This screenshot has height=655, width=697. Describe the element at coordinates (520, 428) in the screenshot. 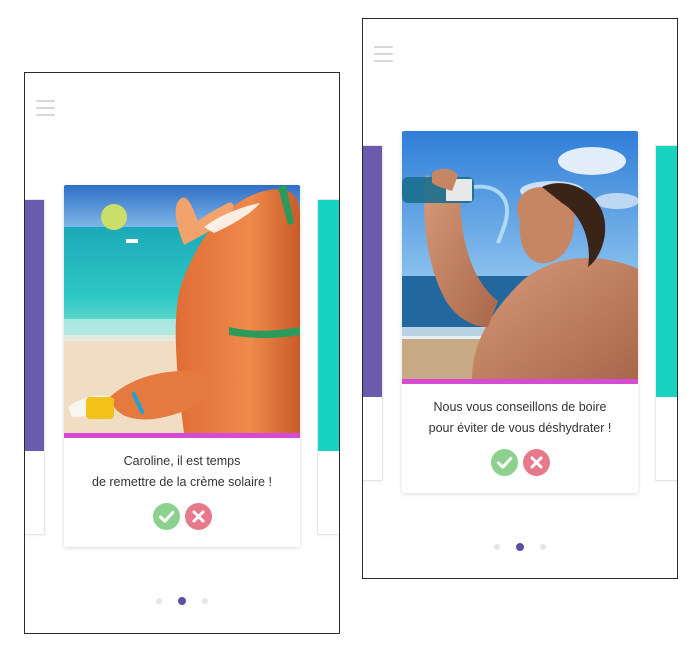

I see `card-message-line-2: pour éviter de vous déshydrater !` at that location.